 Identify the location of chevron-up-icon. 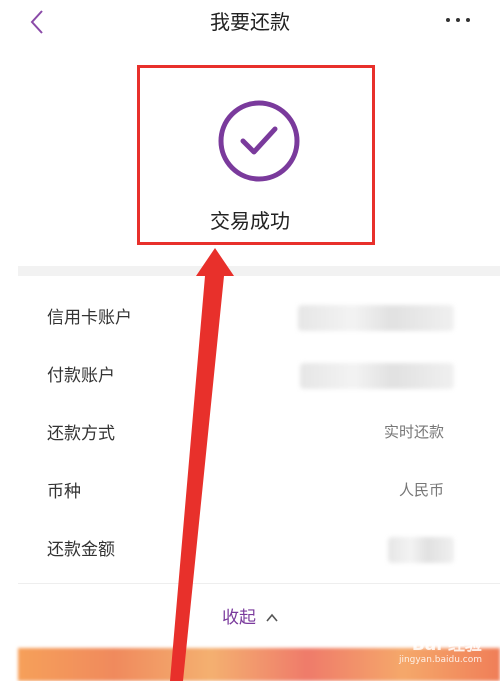
(272, 617).